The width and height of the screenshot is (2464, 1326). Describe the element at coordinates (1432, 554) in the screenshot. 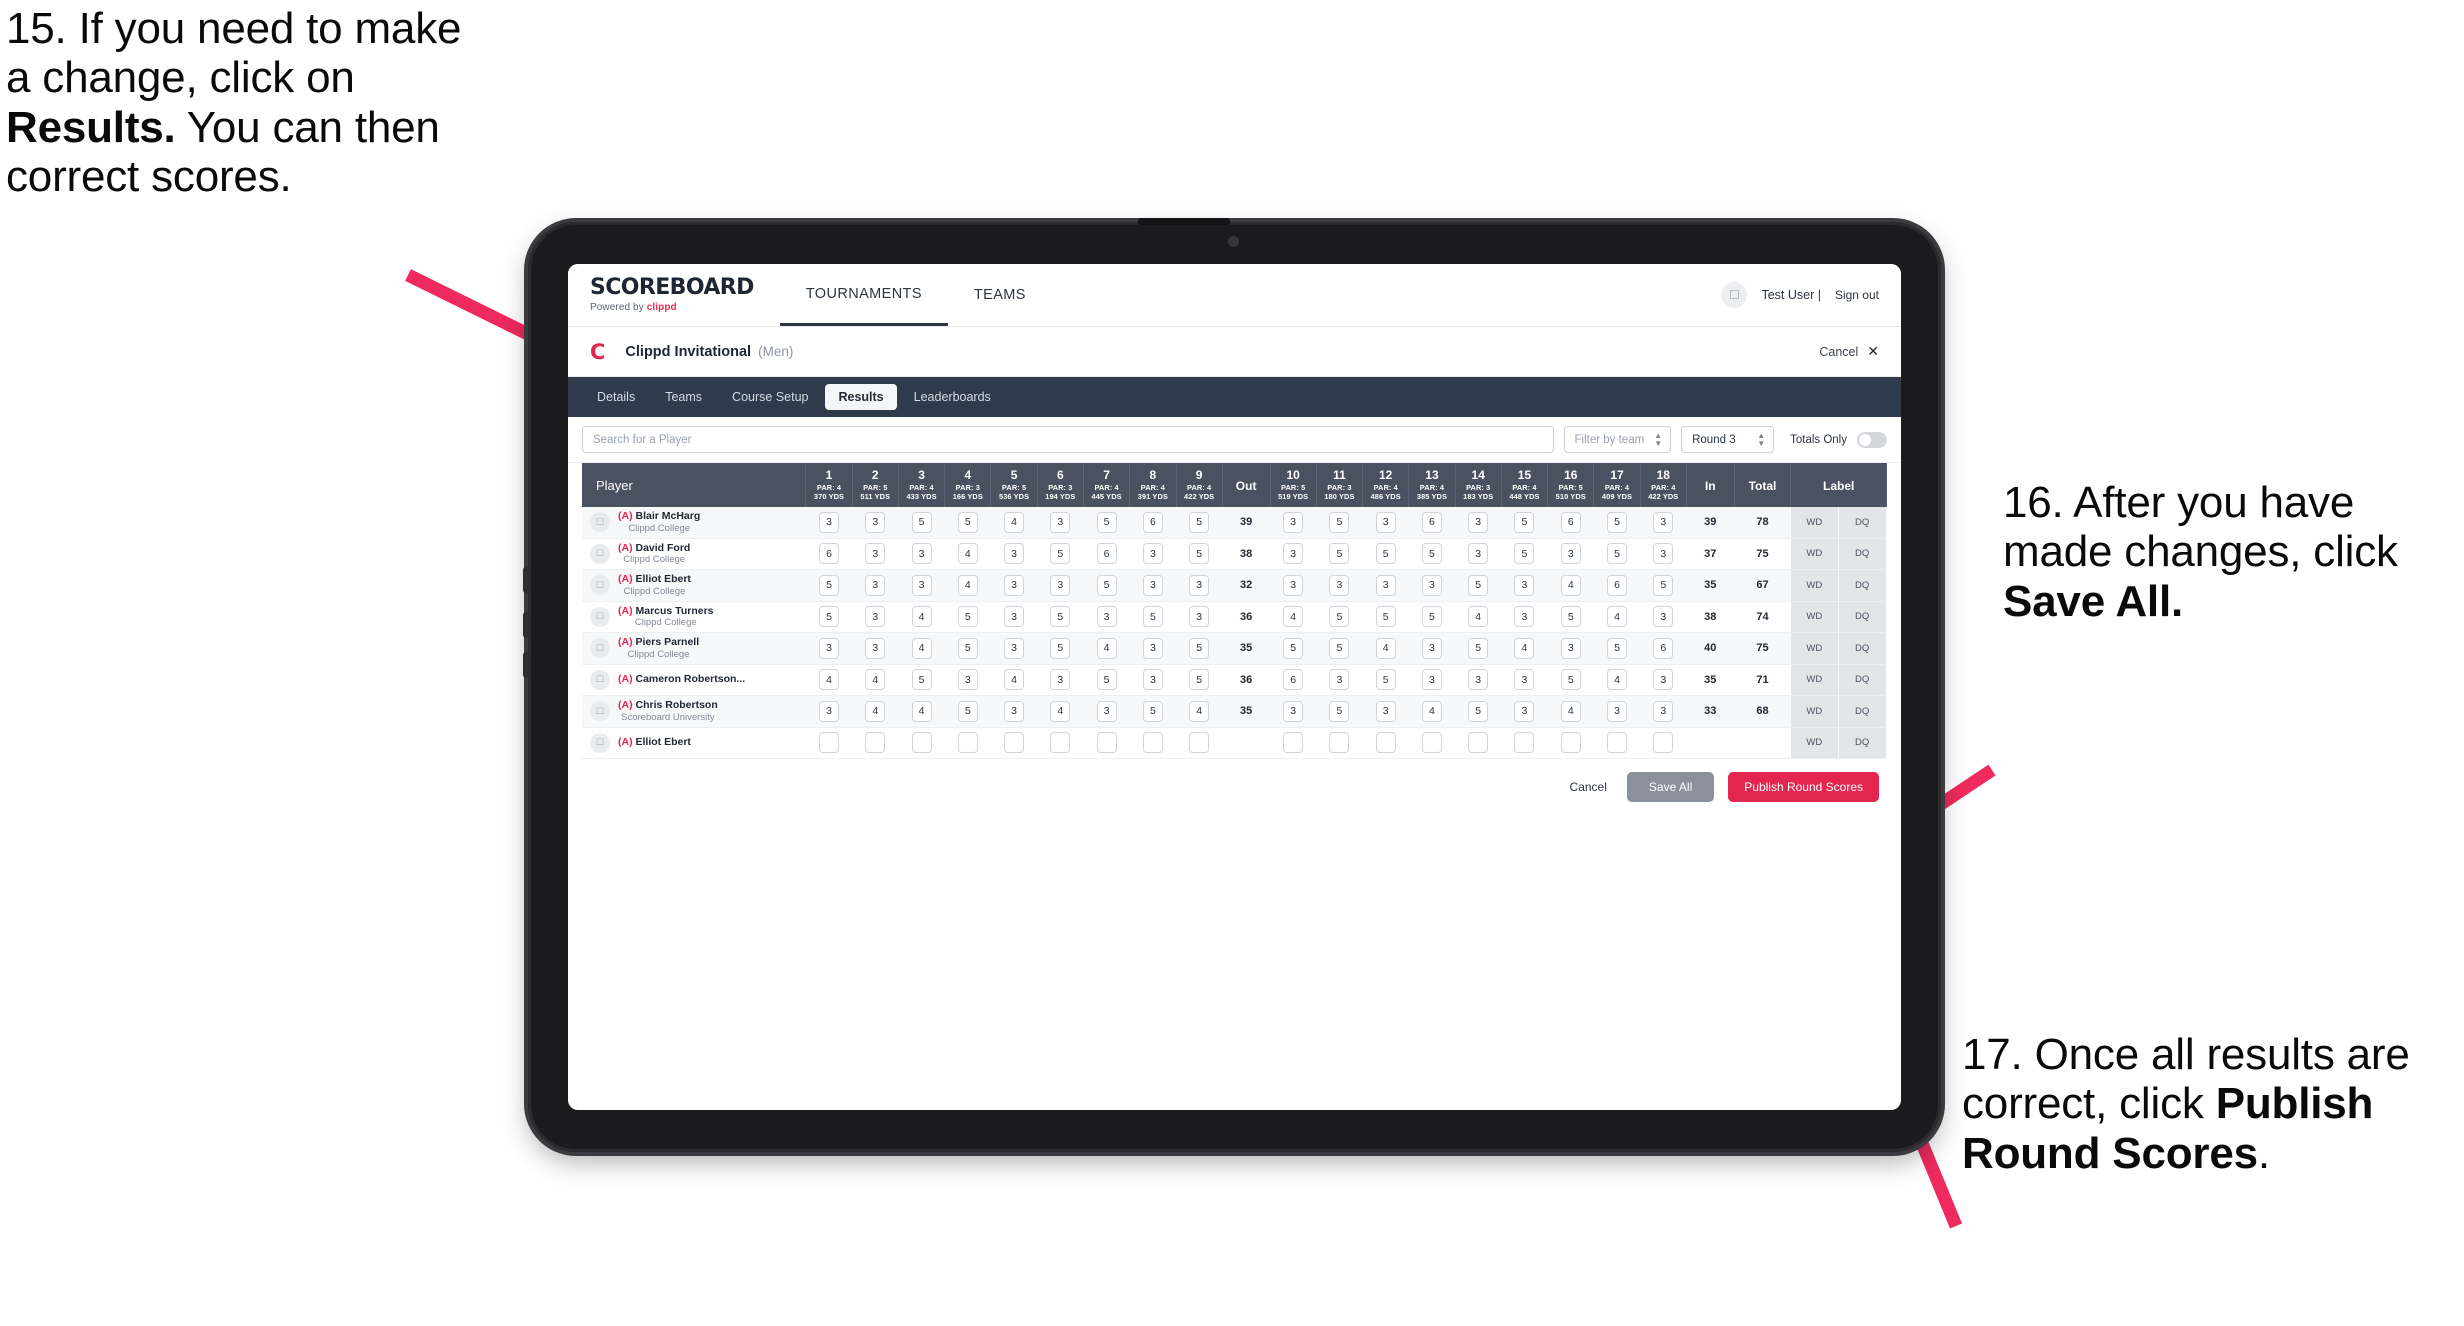

I see `score-cell-hole-13: 5` at that location.